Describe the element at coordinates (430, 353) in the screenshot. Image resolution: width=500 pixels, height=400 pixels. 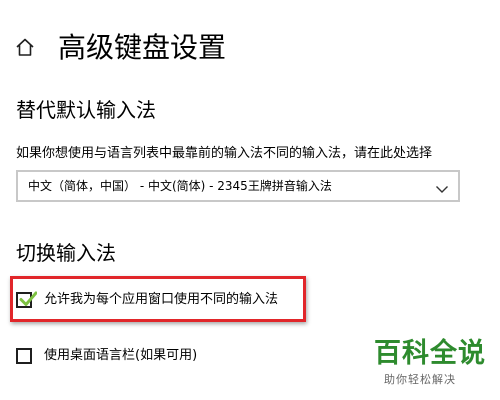
I see `watermark-brand: 百科全说` at that location.